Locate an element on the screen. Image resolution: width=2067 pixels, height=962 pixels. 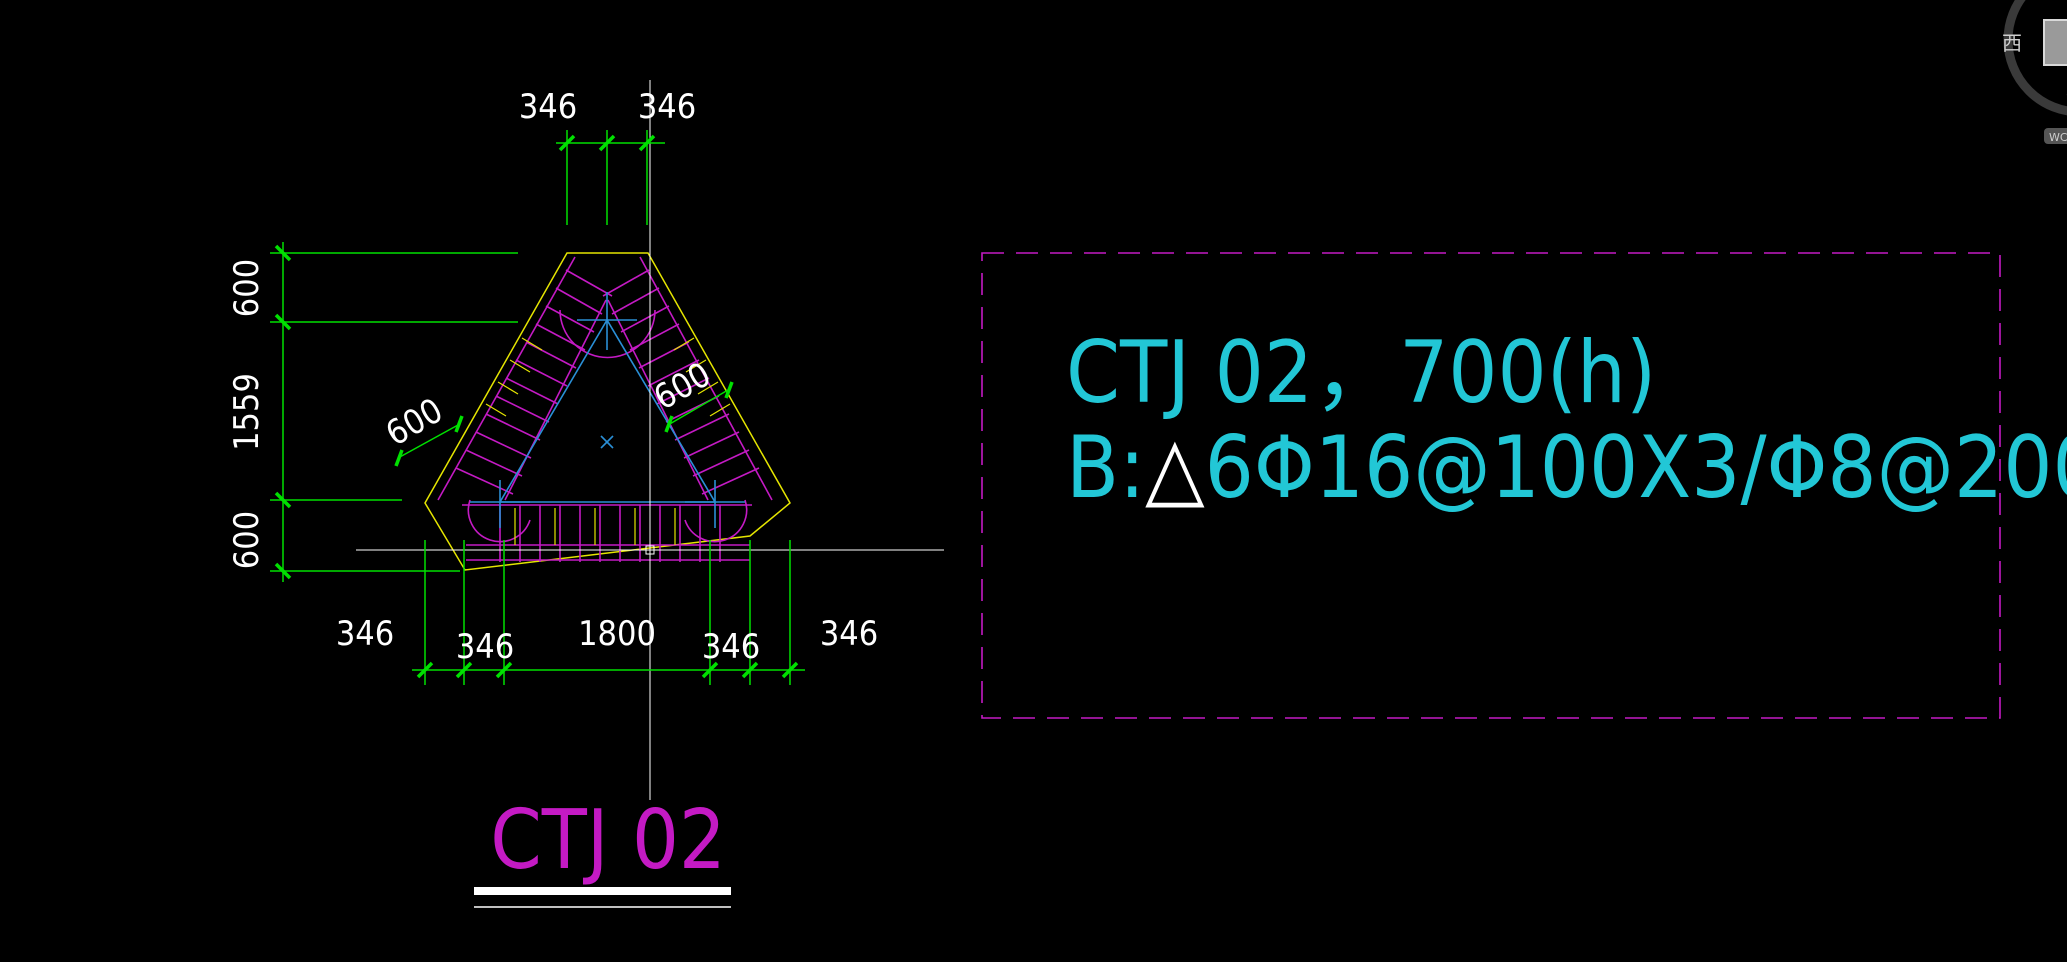
dim-text-left-bottom: 600 is located at coordinates (247, 540).